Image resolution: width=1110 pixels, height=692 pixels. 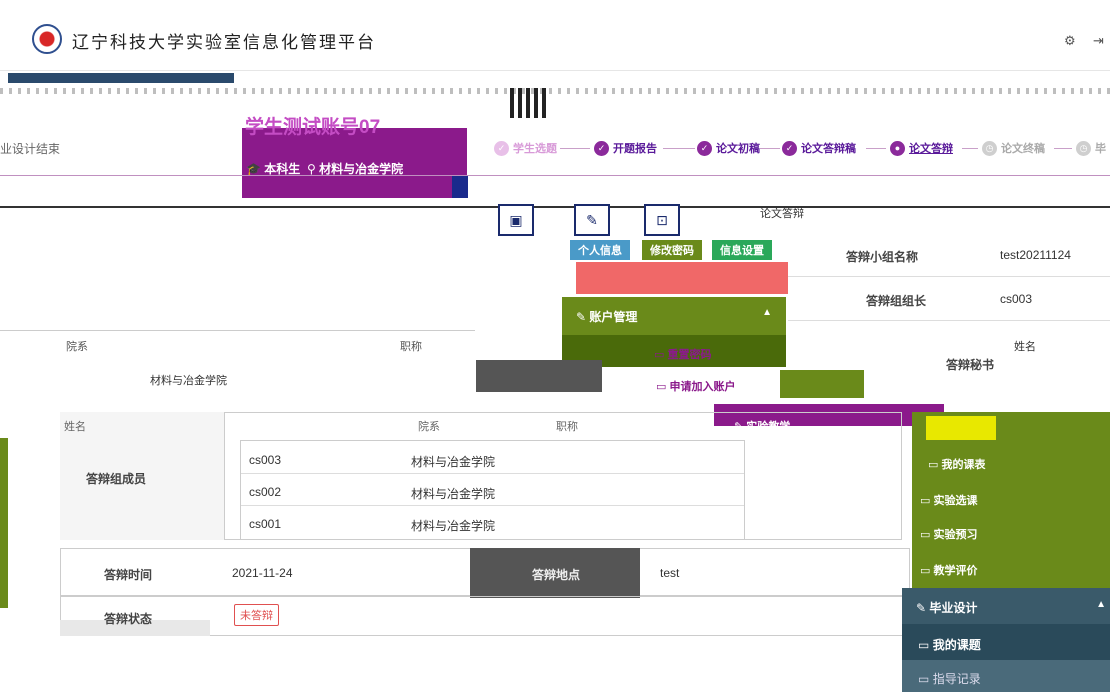 I want to click on location-pin-icon: ⚲, so click(x=311, y=169).